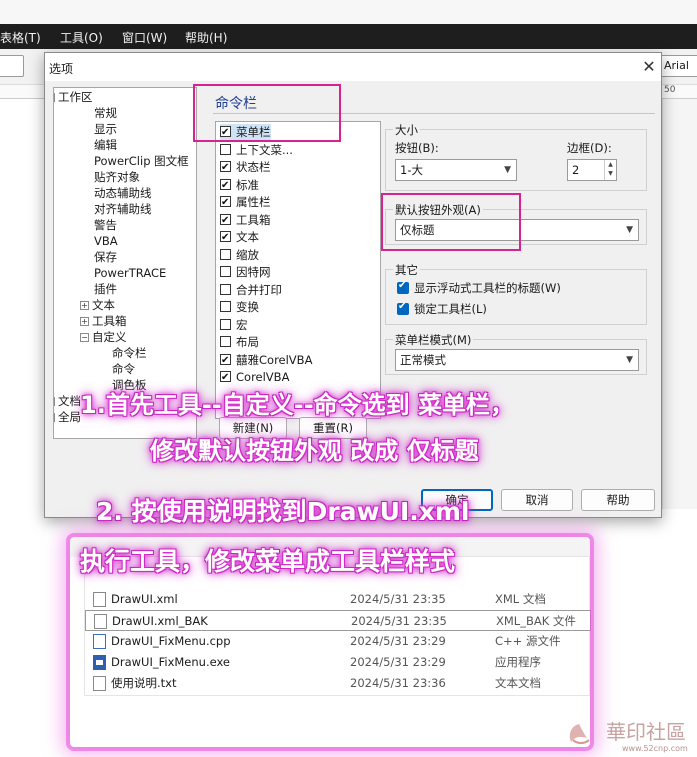 This screenshot has height=757, width=697. Describe the element at coordinates (646, 732) in the screenshot. I see `watermark-text: 華印社區` at that location.